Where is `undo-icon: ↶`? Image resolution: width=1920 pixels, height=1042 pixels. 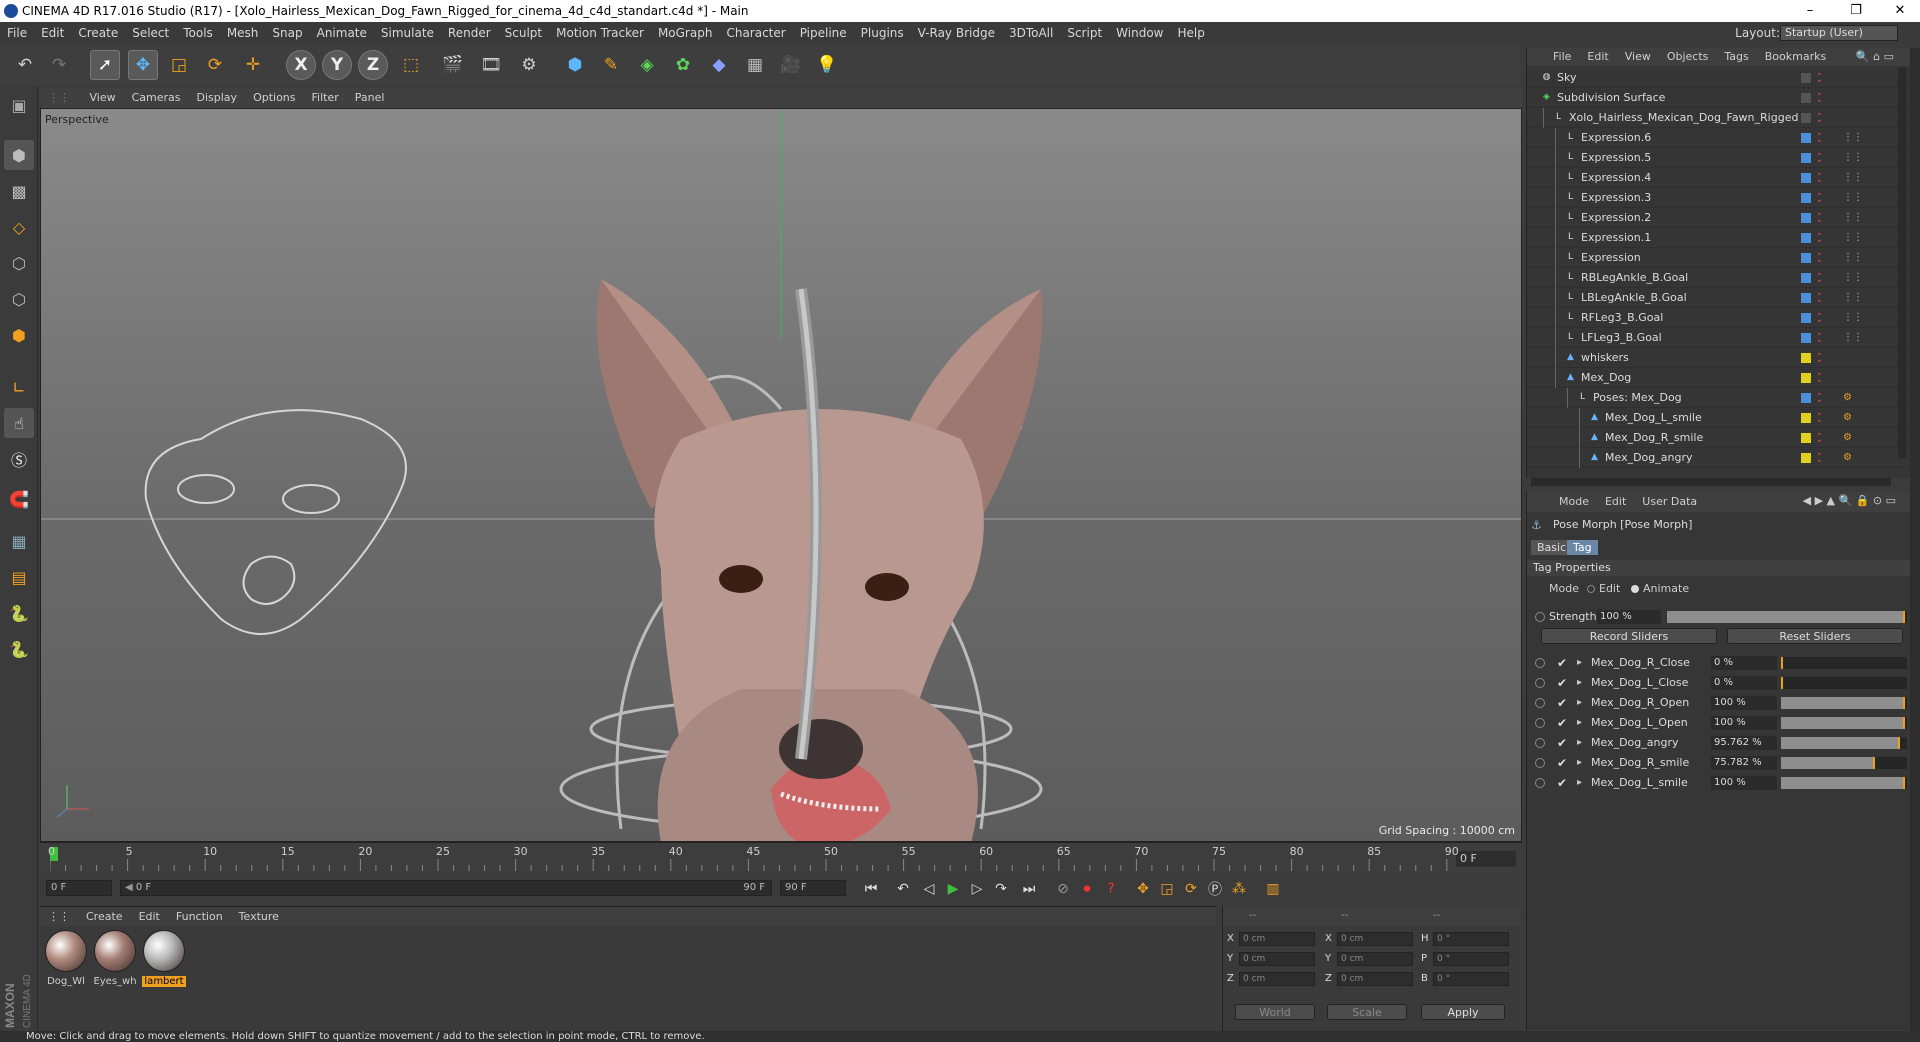
undo-icon: ↶ is located at coordinates (25, 65).